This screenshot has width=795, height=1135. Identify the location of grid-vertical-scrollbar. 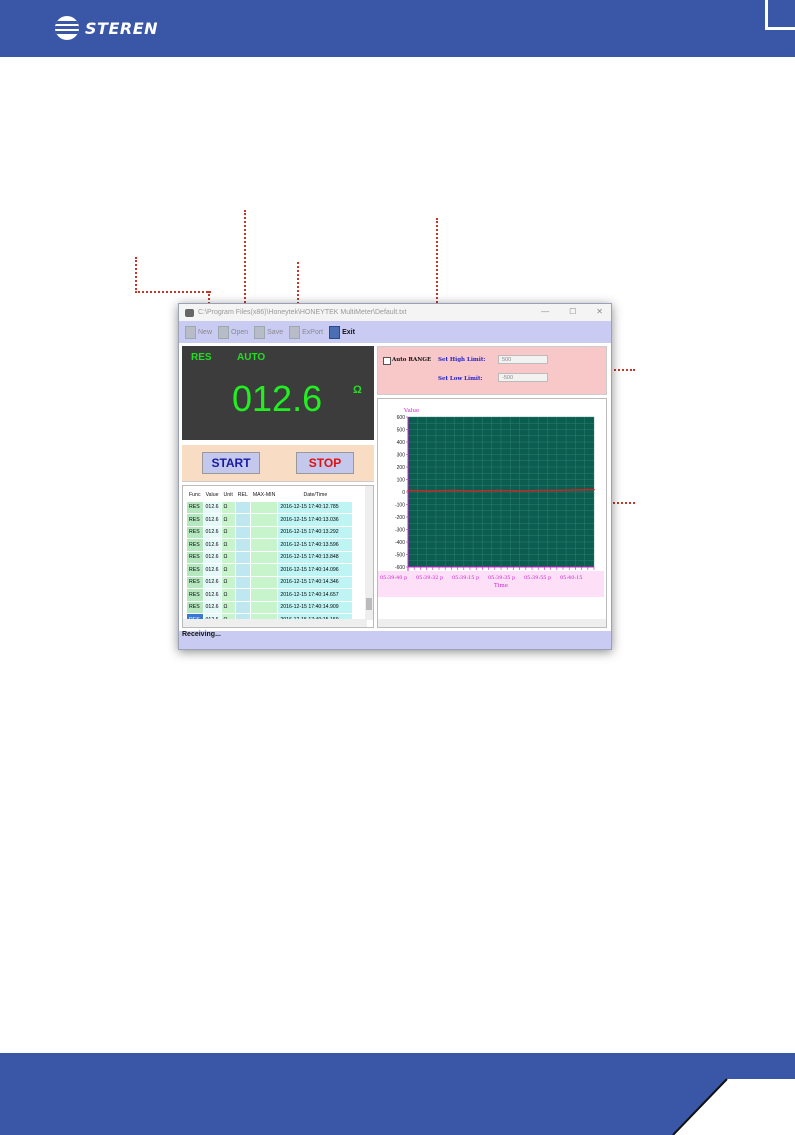
(369, 553).